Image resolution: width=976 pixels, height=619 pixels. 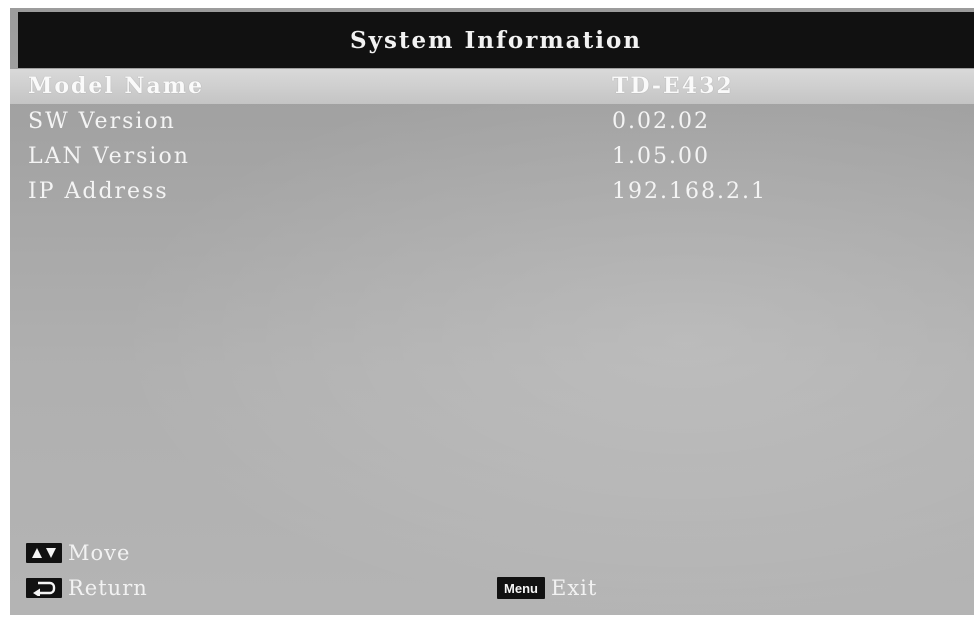 What do you see at coordinates (661, 121) in the screenshot?
I see `info-row-value: 0.02.02` at bounding box center [661, 121].